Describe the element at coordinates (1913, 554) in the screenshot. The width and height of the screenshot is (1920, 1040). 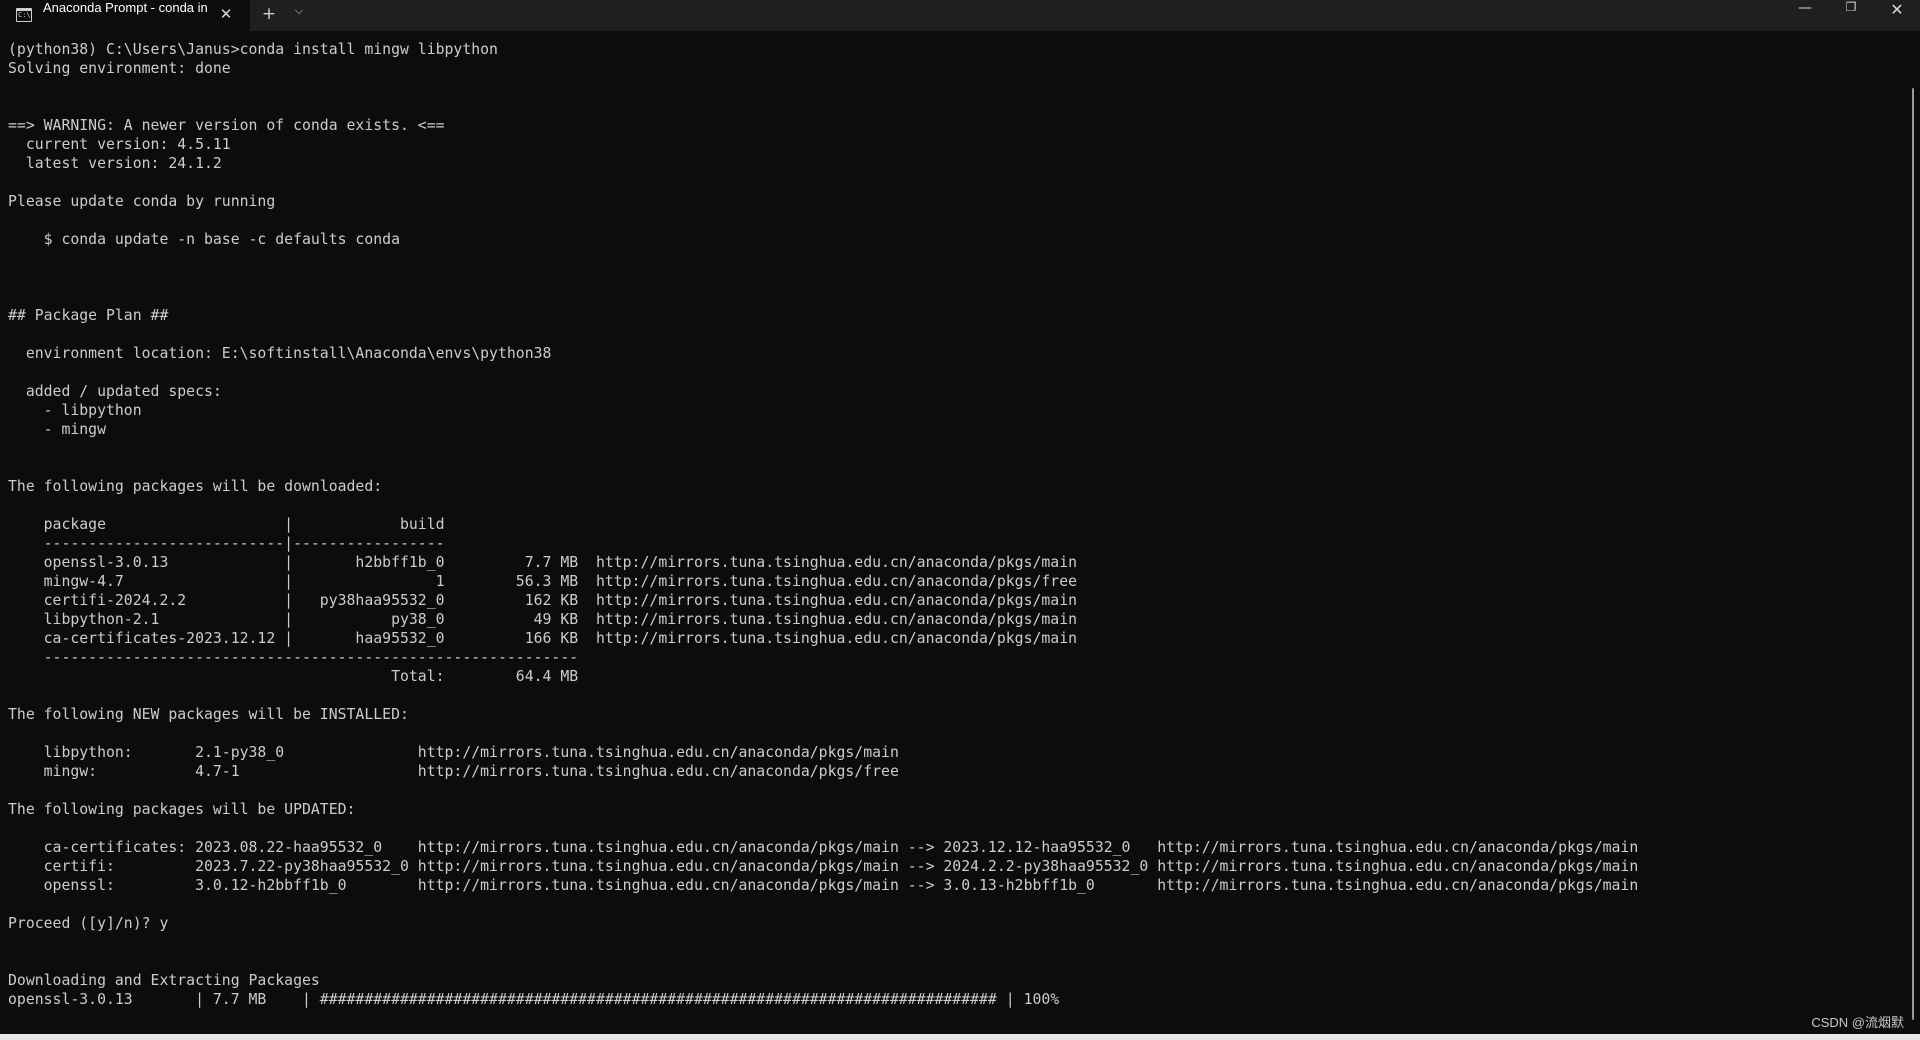
I see `scrollbar` at that location.